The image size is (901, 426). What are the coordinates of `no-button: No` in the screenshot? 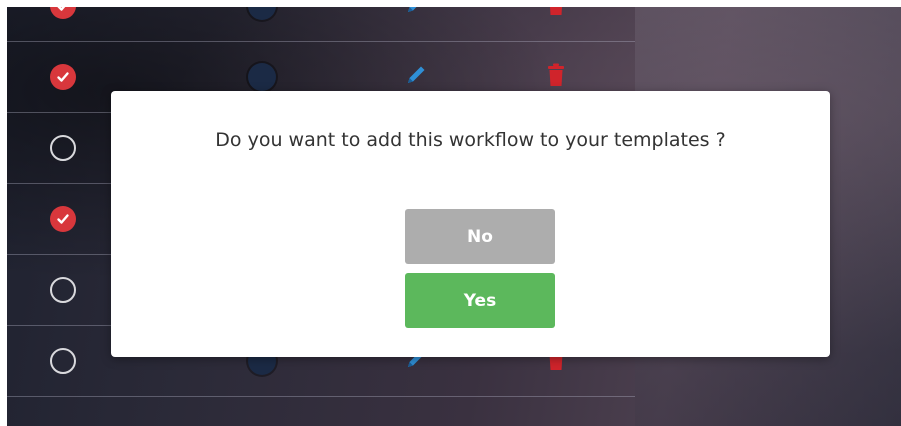 It's located at (480, 236).